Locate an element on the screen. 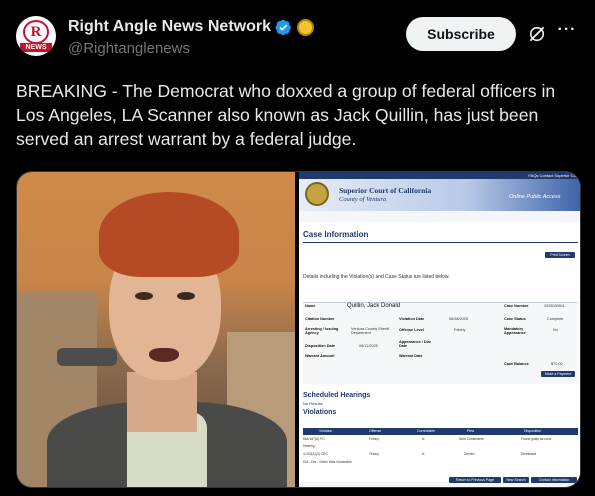  case-balance-value: $70.00 is located at coordinates (557, 364).